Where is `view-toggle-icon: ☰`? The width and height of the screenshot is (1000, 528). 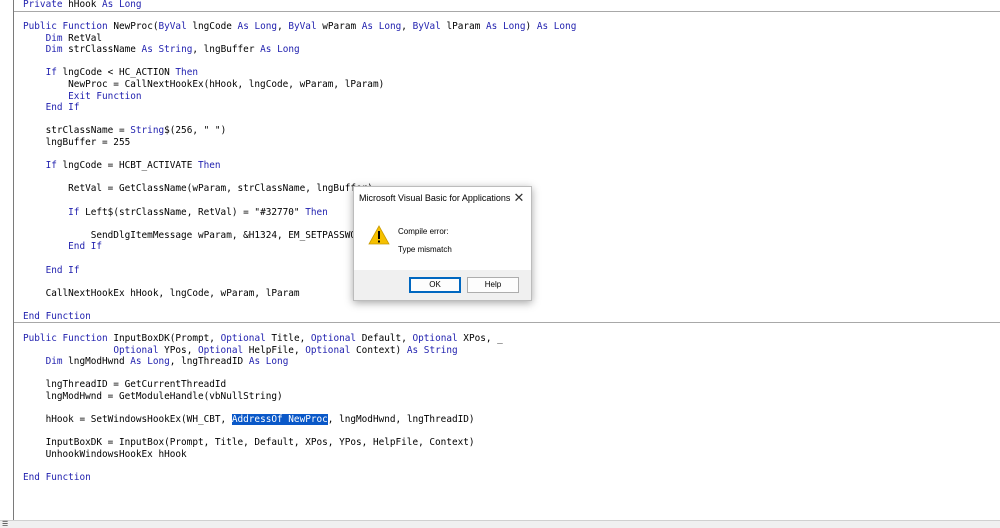 view-toggle-icon: ☰ is located at coordinates (5, 524).